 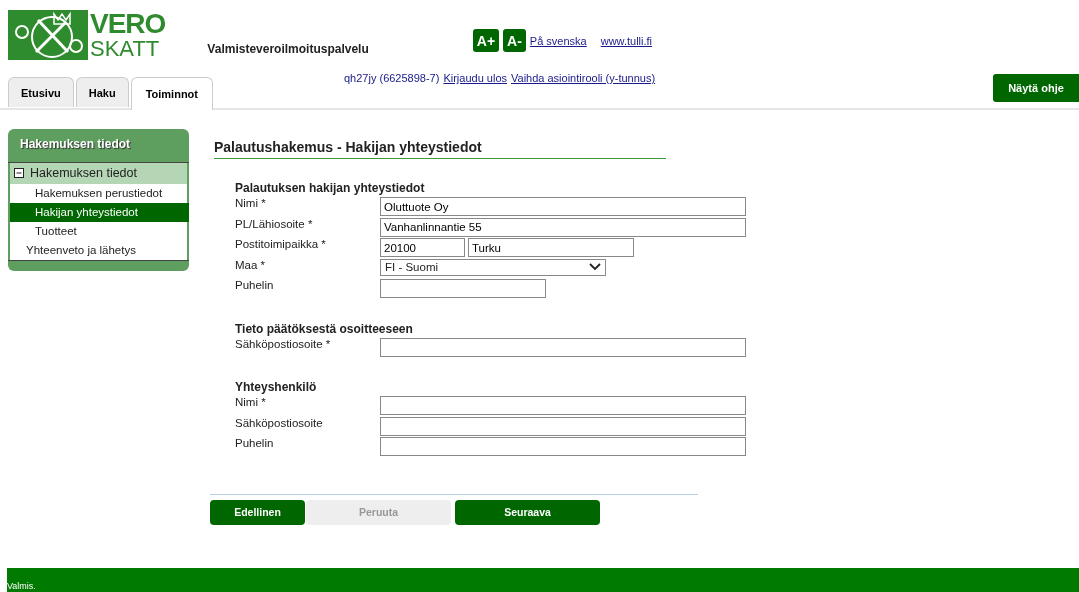 What do you see at coordinates (283, 343) in the screenshot?
I see `field-label: Sähköpostiosoite *` at bounding box center [283, 343].